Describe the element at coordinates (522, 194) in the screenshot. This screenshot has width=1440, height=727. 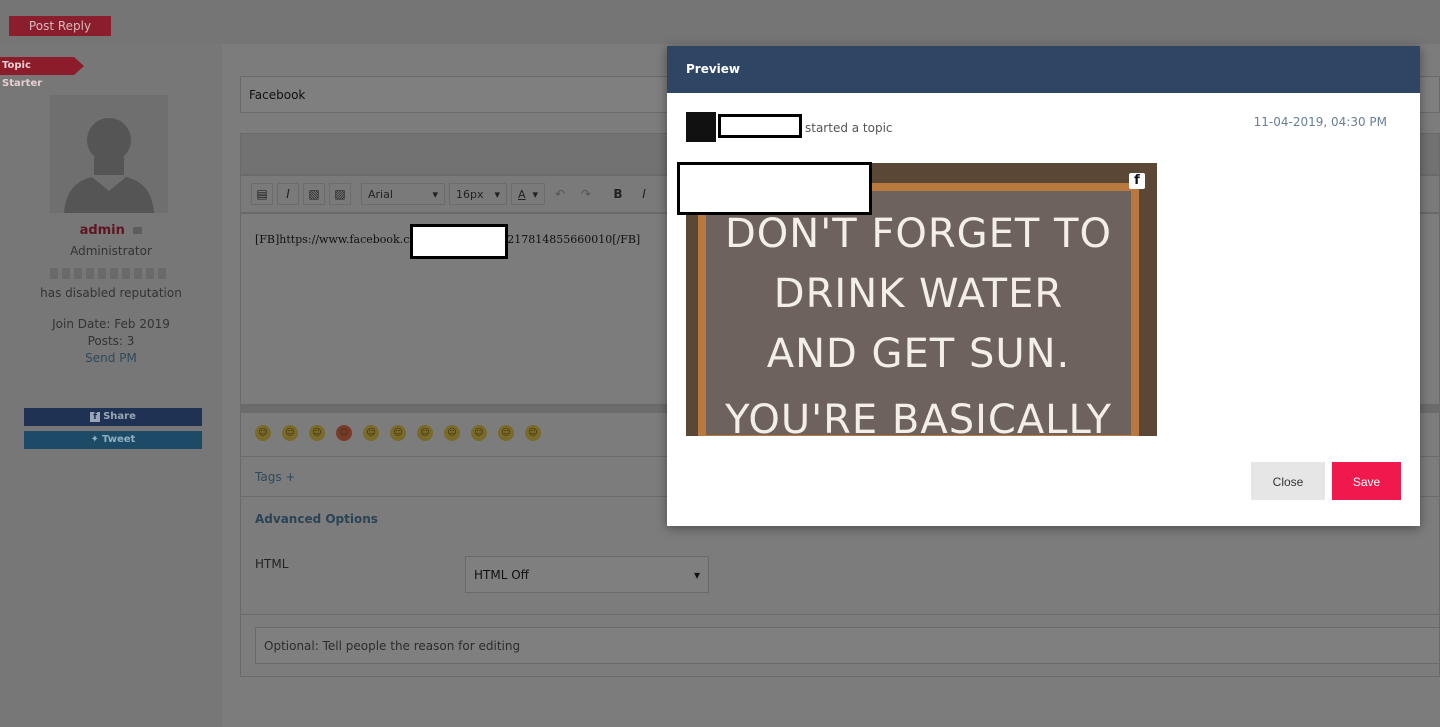
I see `font-color-icon: A` at that location.